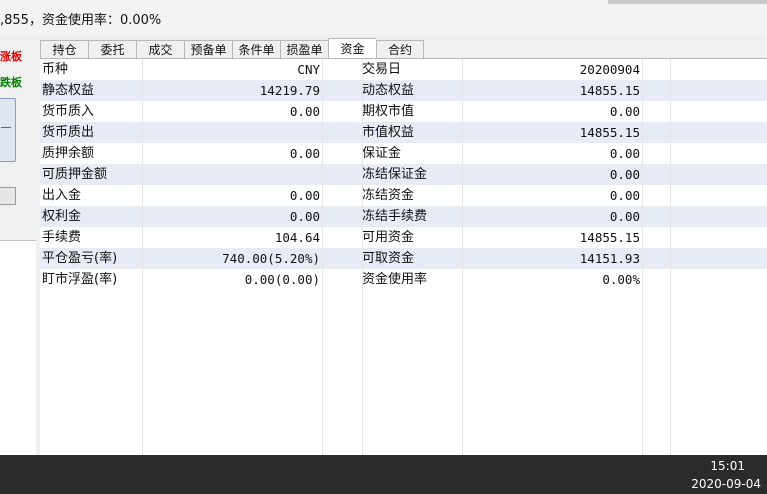 The height and width of the screenshot is (494, 767). Describe the element at coordinates (11, 82) in the screenshot. I see `limit-down-label: 跌板` at that location.